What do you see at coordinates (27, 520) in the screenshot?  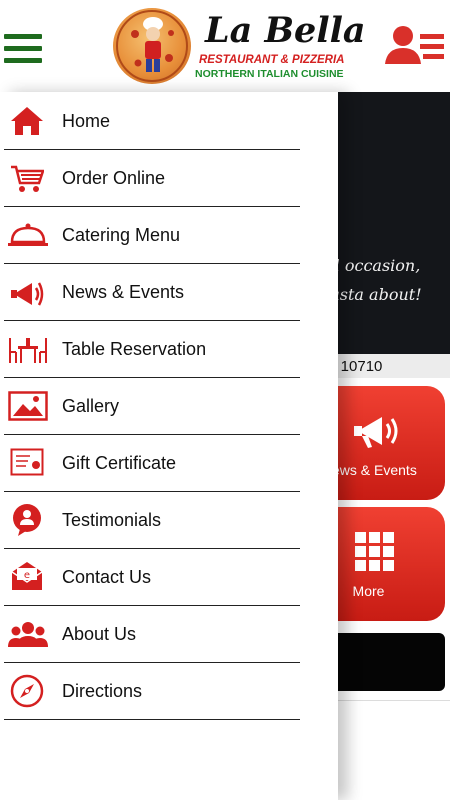 I see `testimonial-icon` at bounding box center [27, 520].